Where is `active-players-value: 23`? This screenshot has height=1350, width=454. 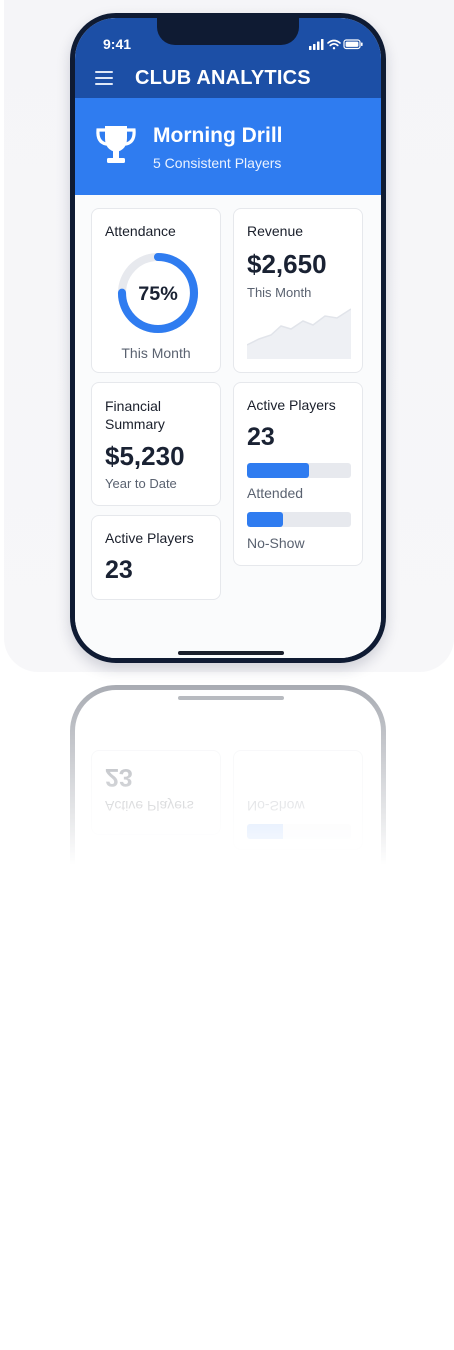 active-players-value: 23 is located at coordinates (261, 437).